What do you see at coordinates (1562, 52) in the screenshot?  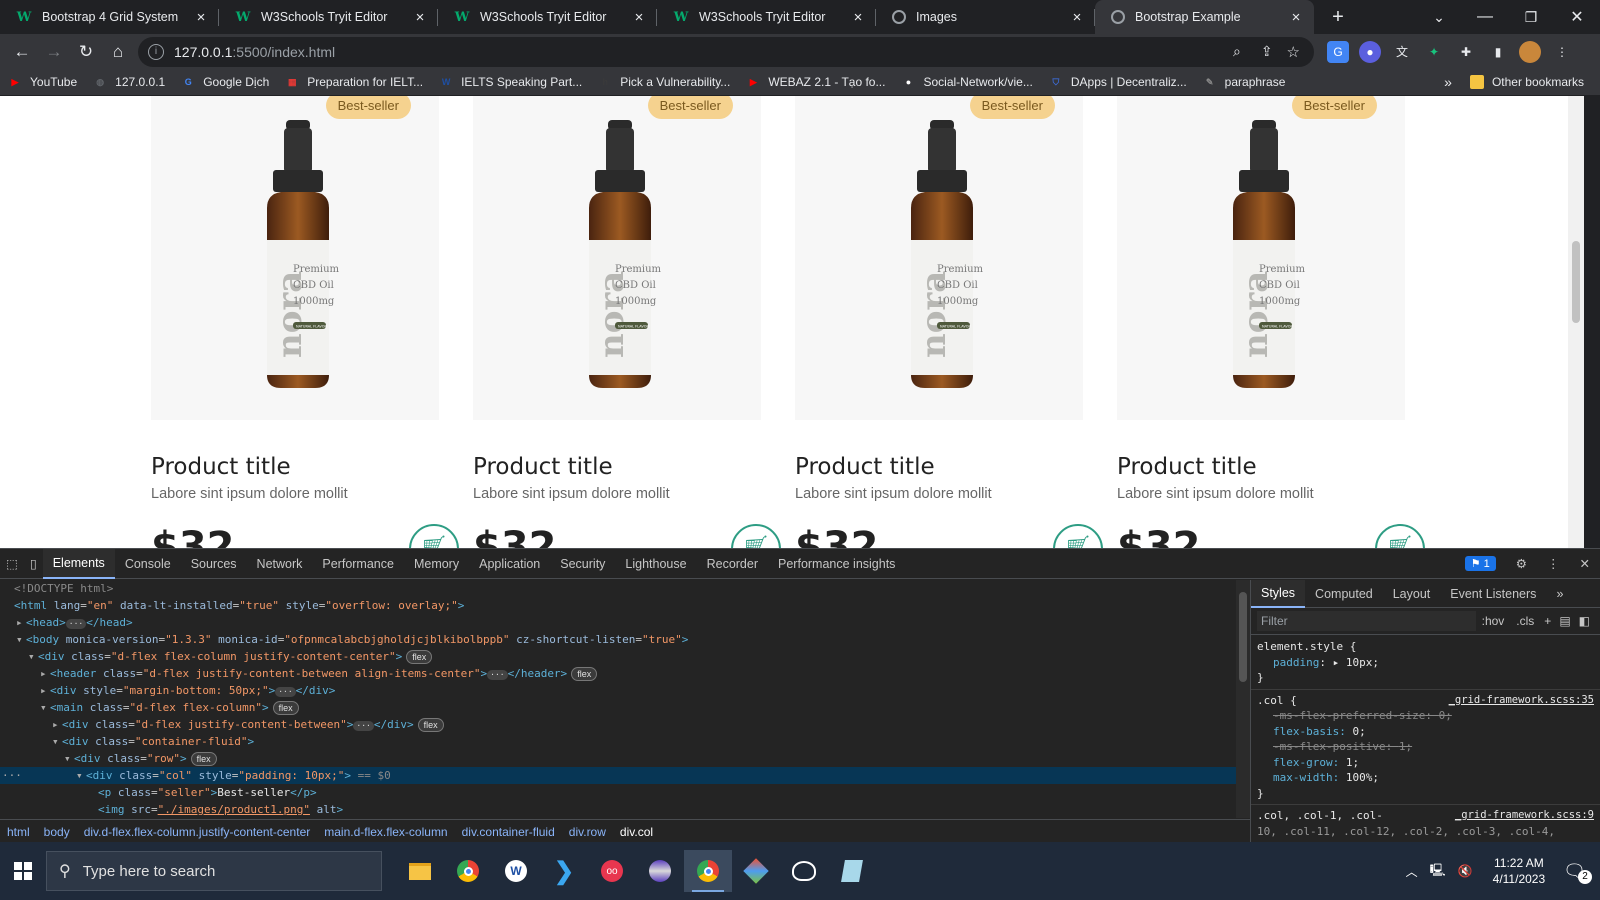 I see `chrome-menu-icon: ⋮` at bounding box center [1562, 52].